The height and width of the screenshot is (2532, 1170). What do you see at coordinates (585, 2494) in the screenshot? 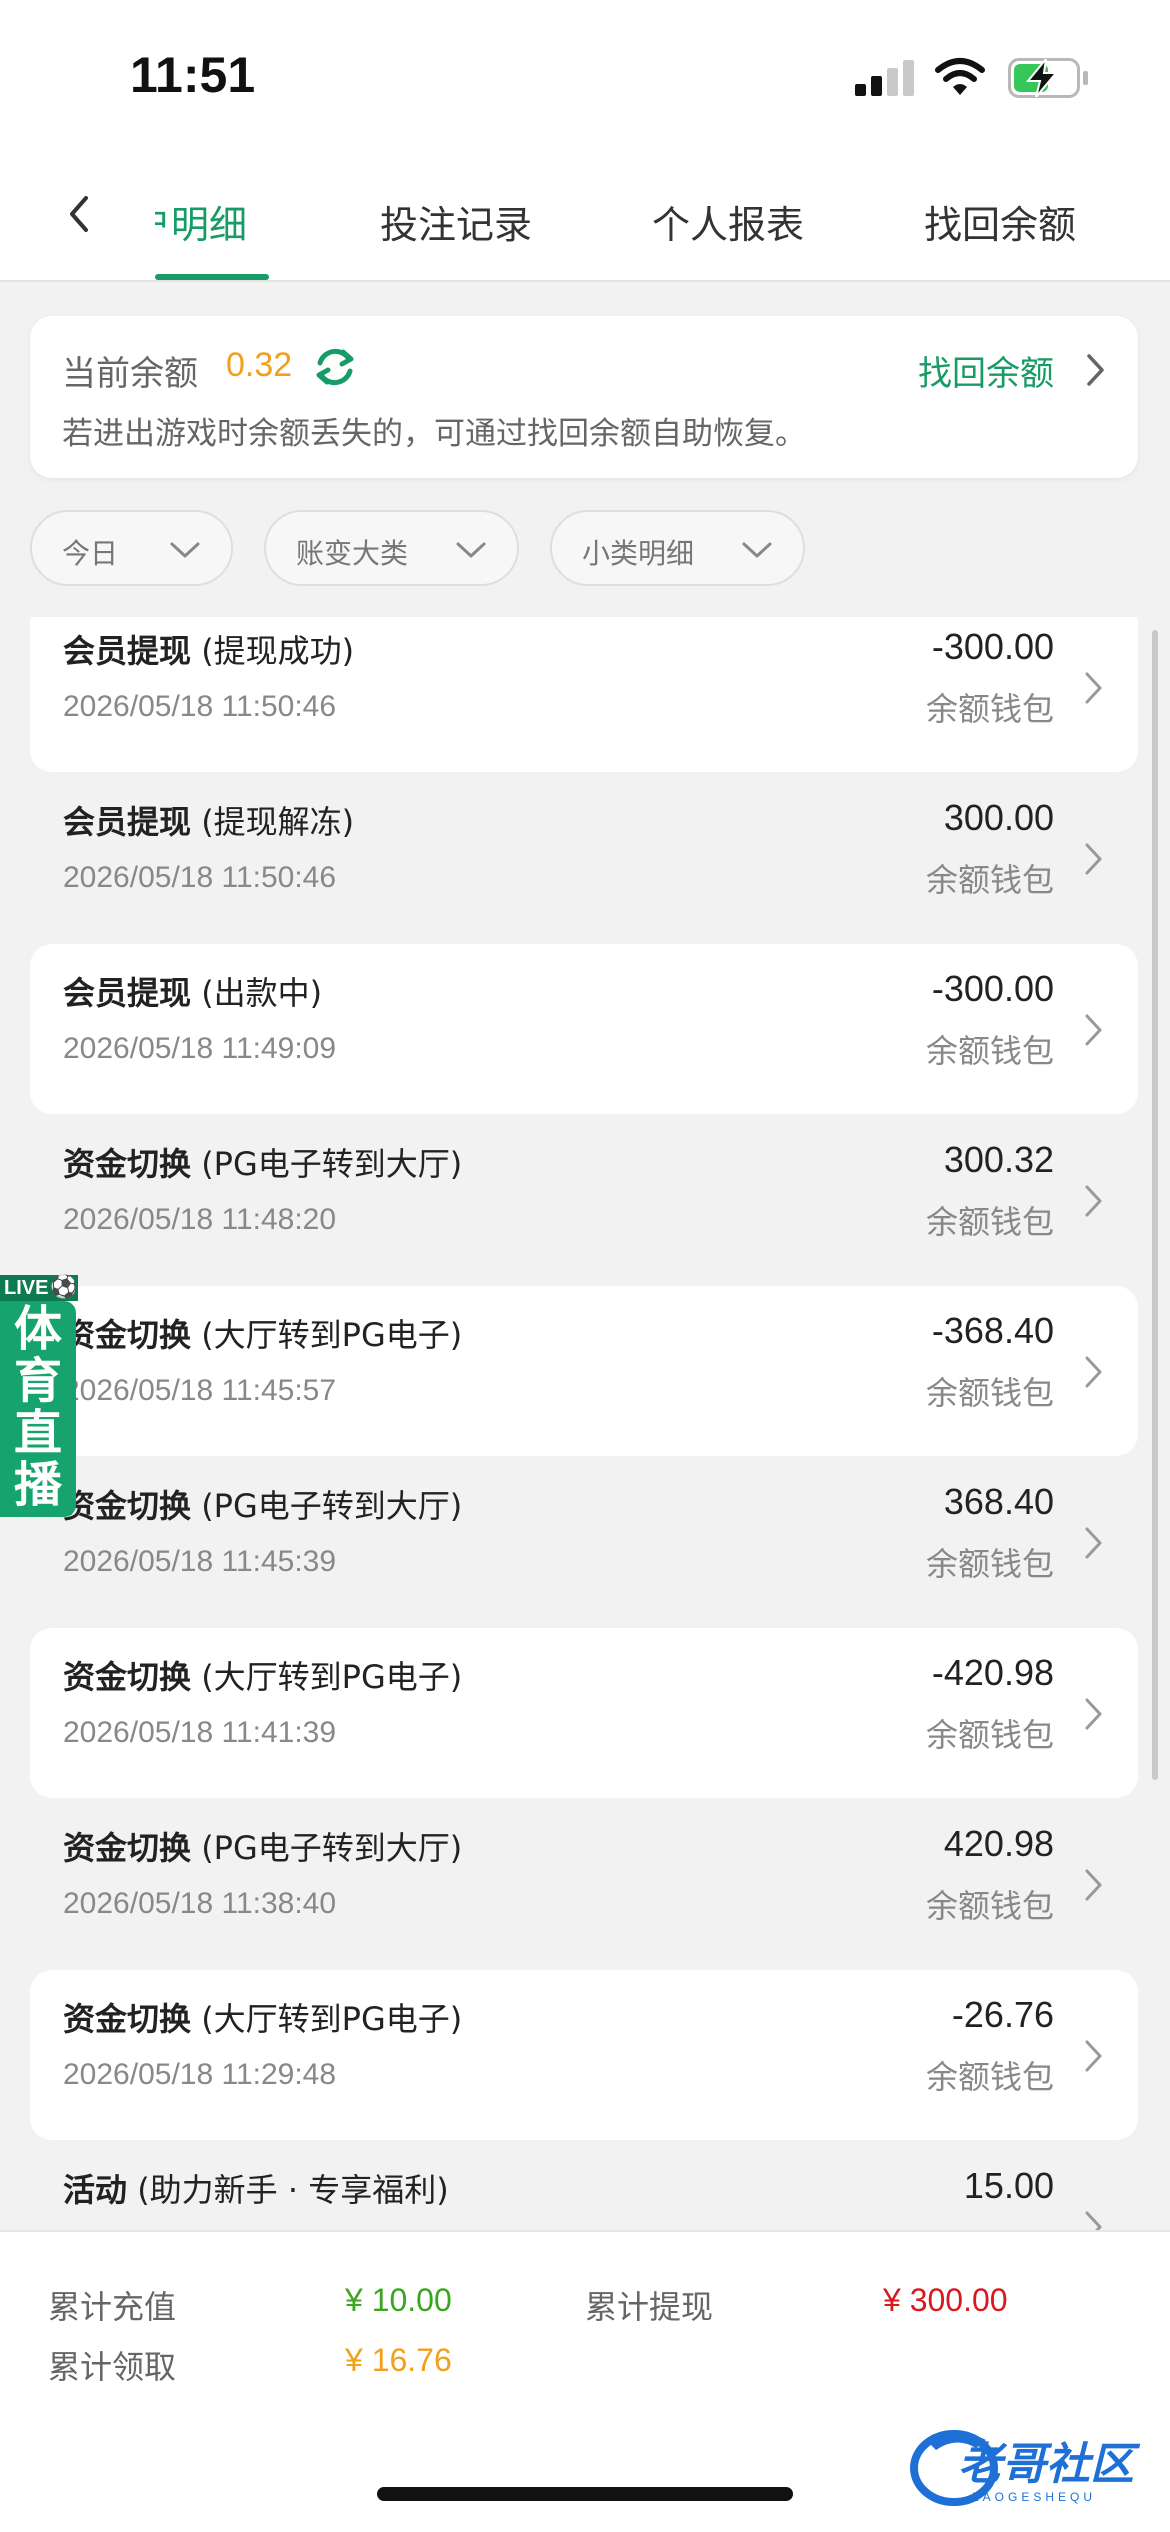
I see `home-indicator` at bounding box center [585, 2494].